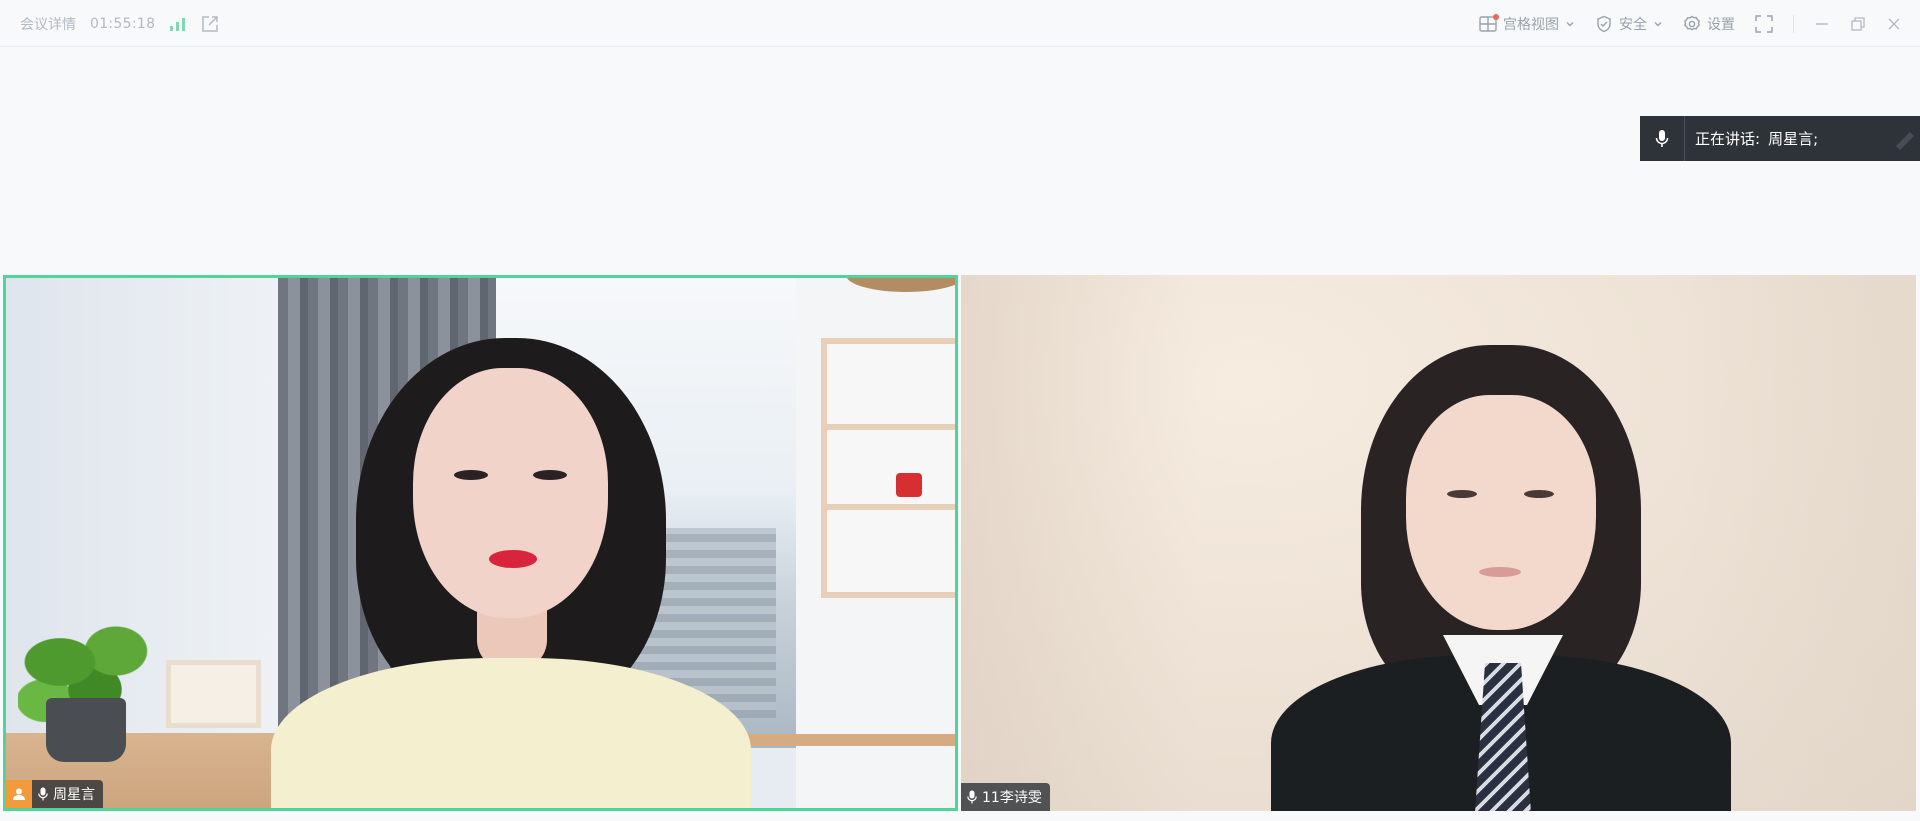 The image size is (1920, 821). Describe the element at coordinates (1633, 24) in the screenshot. I see `security-label: 安全` at that location.